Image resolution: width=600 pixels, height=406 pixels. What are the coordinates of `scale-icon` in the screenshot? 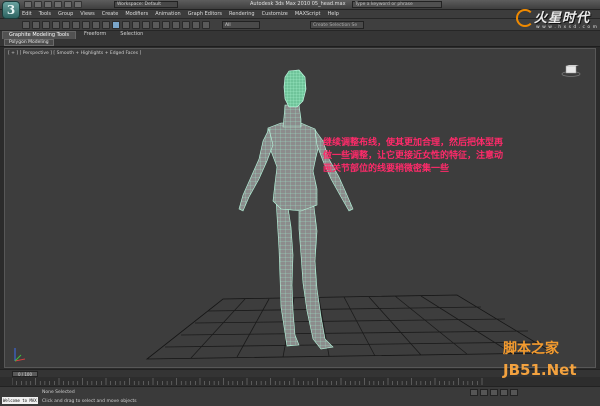 It's located at (136, 25).